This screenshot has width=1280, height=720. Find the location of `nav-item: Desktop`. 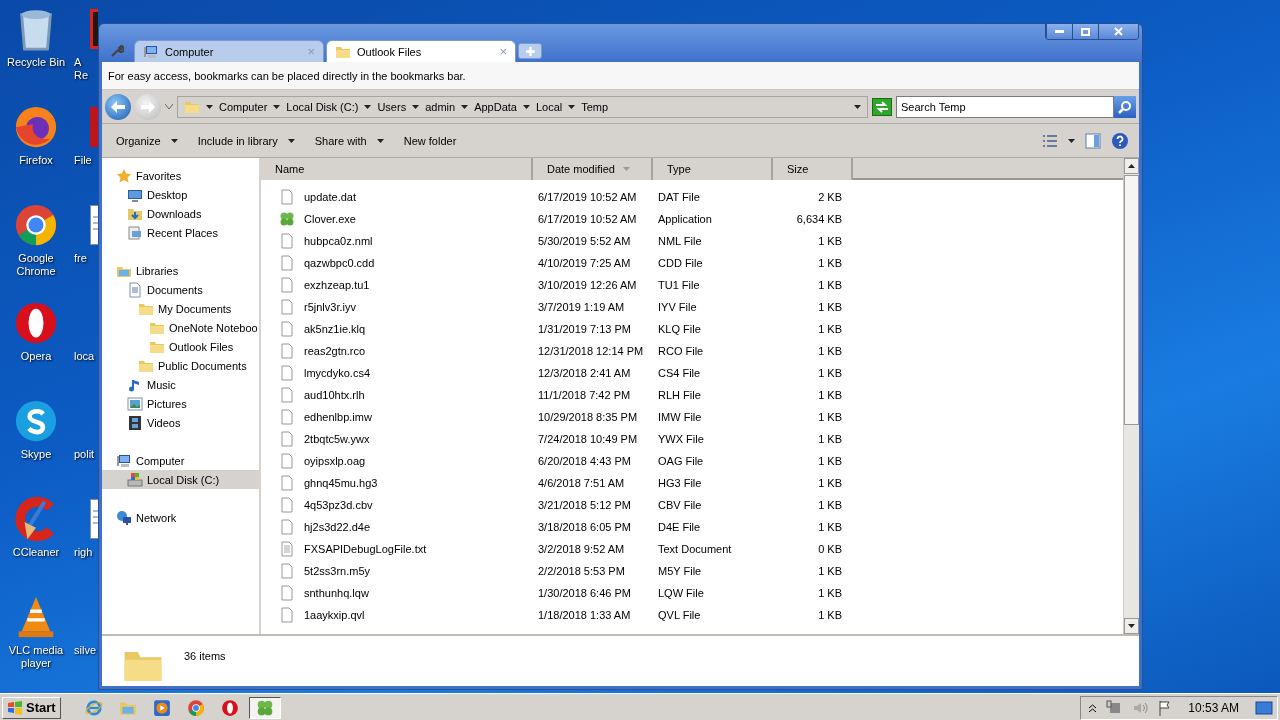

nav-item: Desktop is located at coordinates (180, 194).